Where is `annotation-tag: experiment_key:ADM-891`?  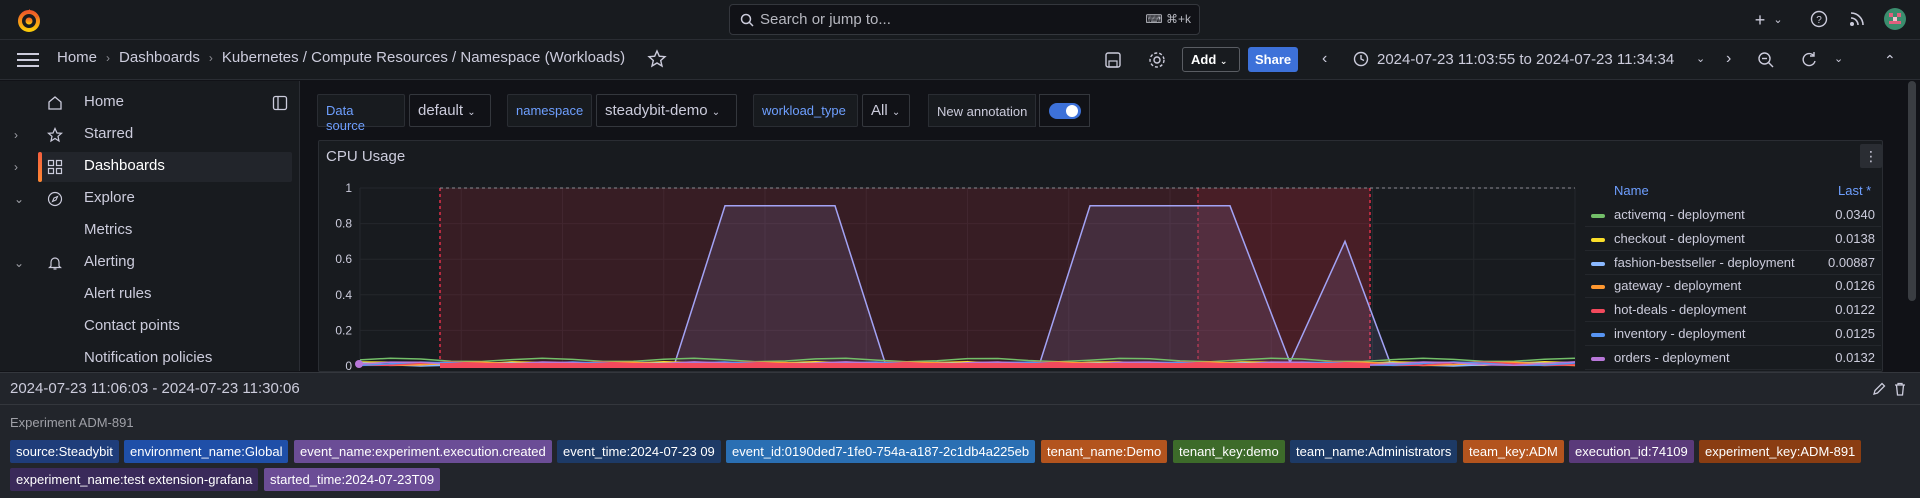 annotation-tag: experiment_key:ADM-891 is located at coordinates (1780, 451).